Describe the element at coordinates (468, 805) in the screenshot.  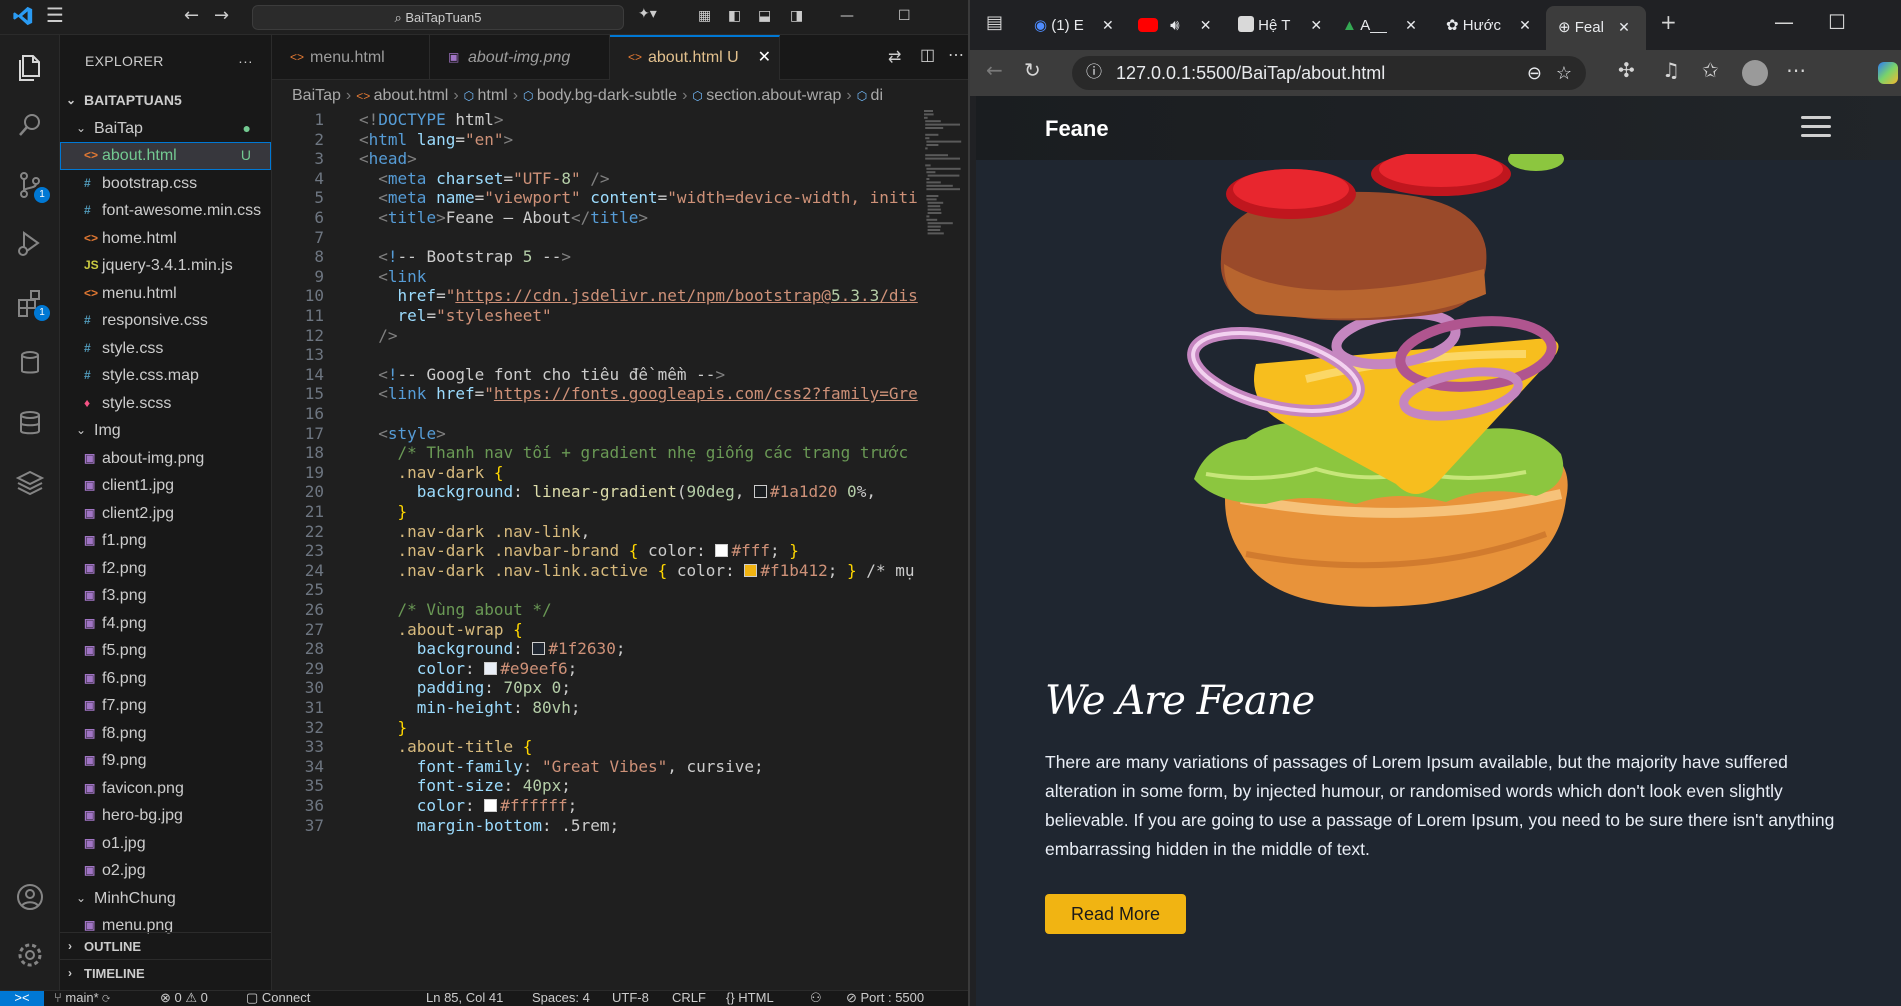
I see `code-line: color: #ffffff;` at that location.